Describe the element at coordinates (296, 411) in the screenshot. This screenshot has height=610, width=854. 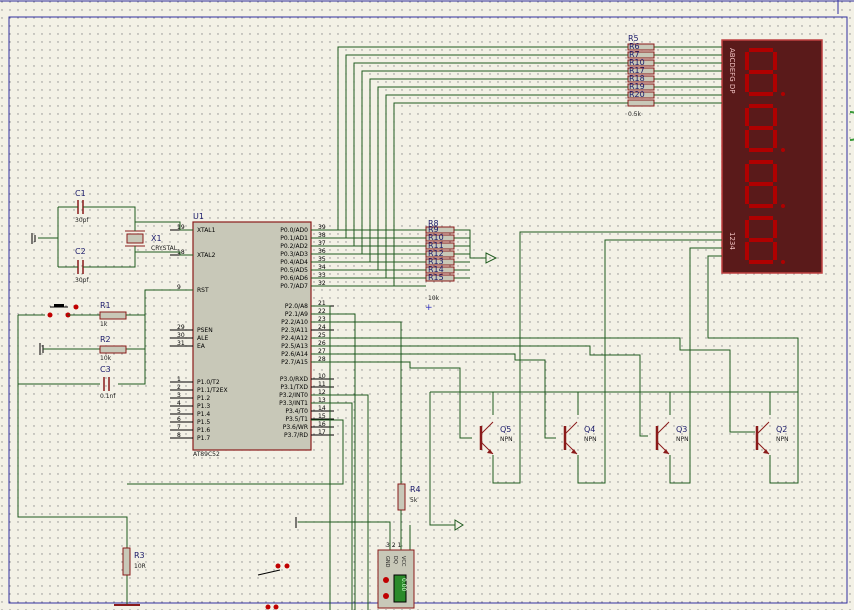
I see `u1-right-pin-name: P3.4/T0` at that location.